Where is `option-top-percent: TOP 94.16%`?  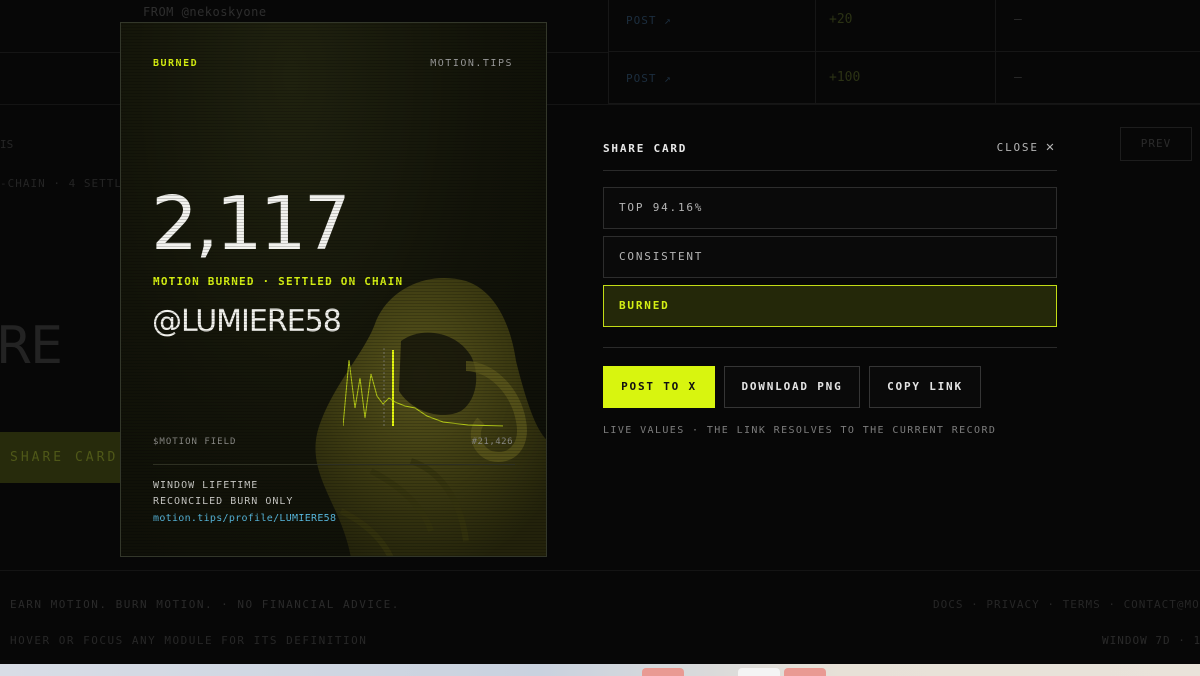
option-top-percent: TOP 94.16% is located at coordinates (830, 208).